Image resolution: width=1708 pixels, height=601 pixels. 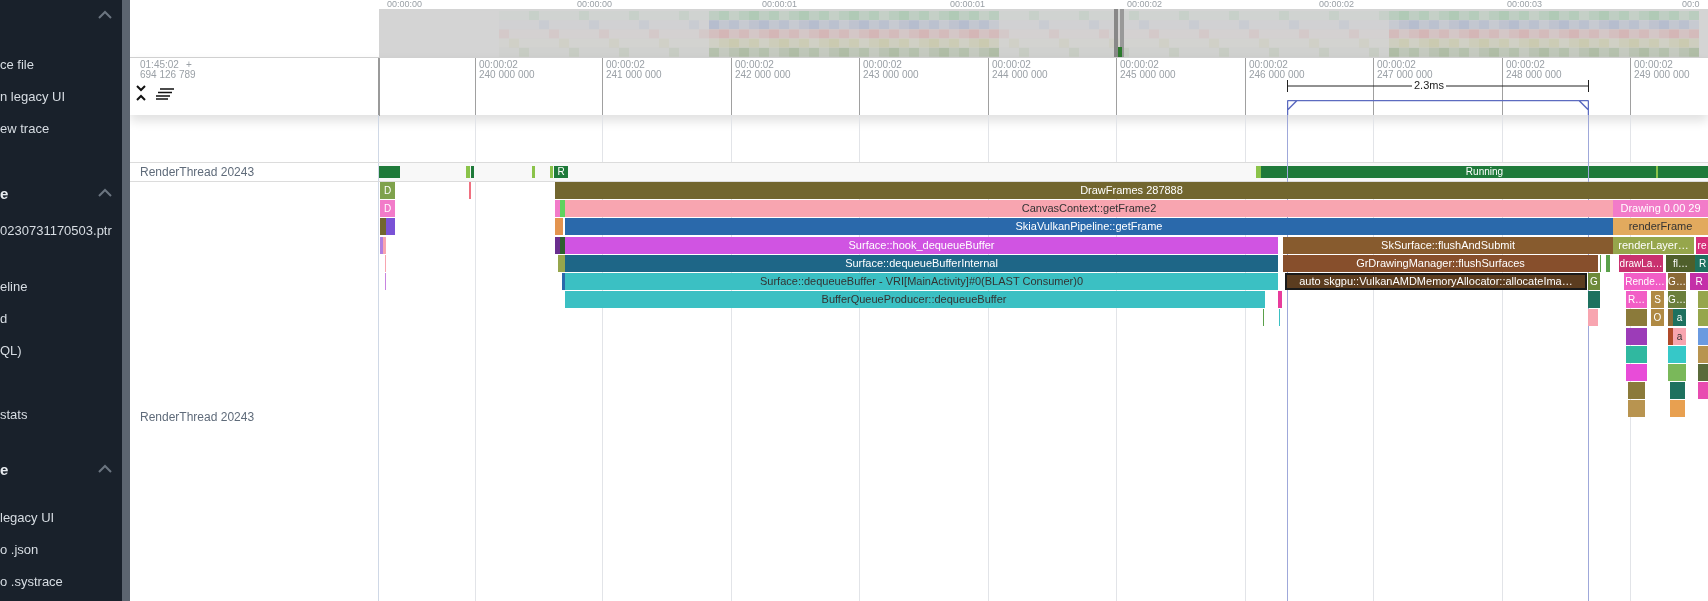 I want to click on tick-ns: 241 000 000, so click(x=634, y=74).